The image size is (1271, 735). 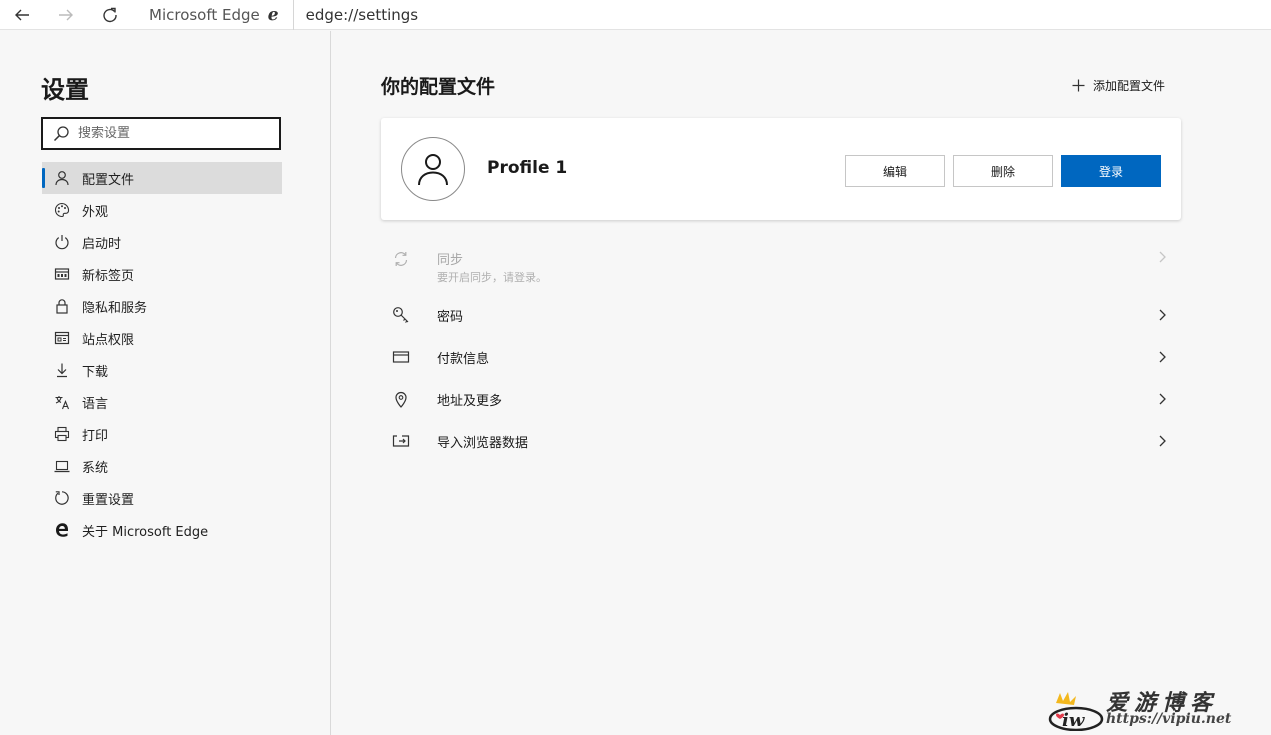 What do you see at coordinates (1003, 171) in the screenshot?
I see `delete-button: 删除` at bounding box center [1003, 171].